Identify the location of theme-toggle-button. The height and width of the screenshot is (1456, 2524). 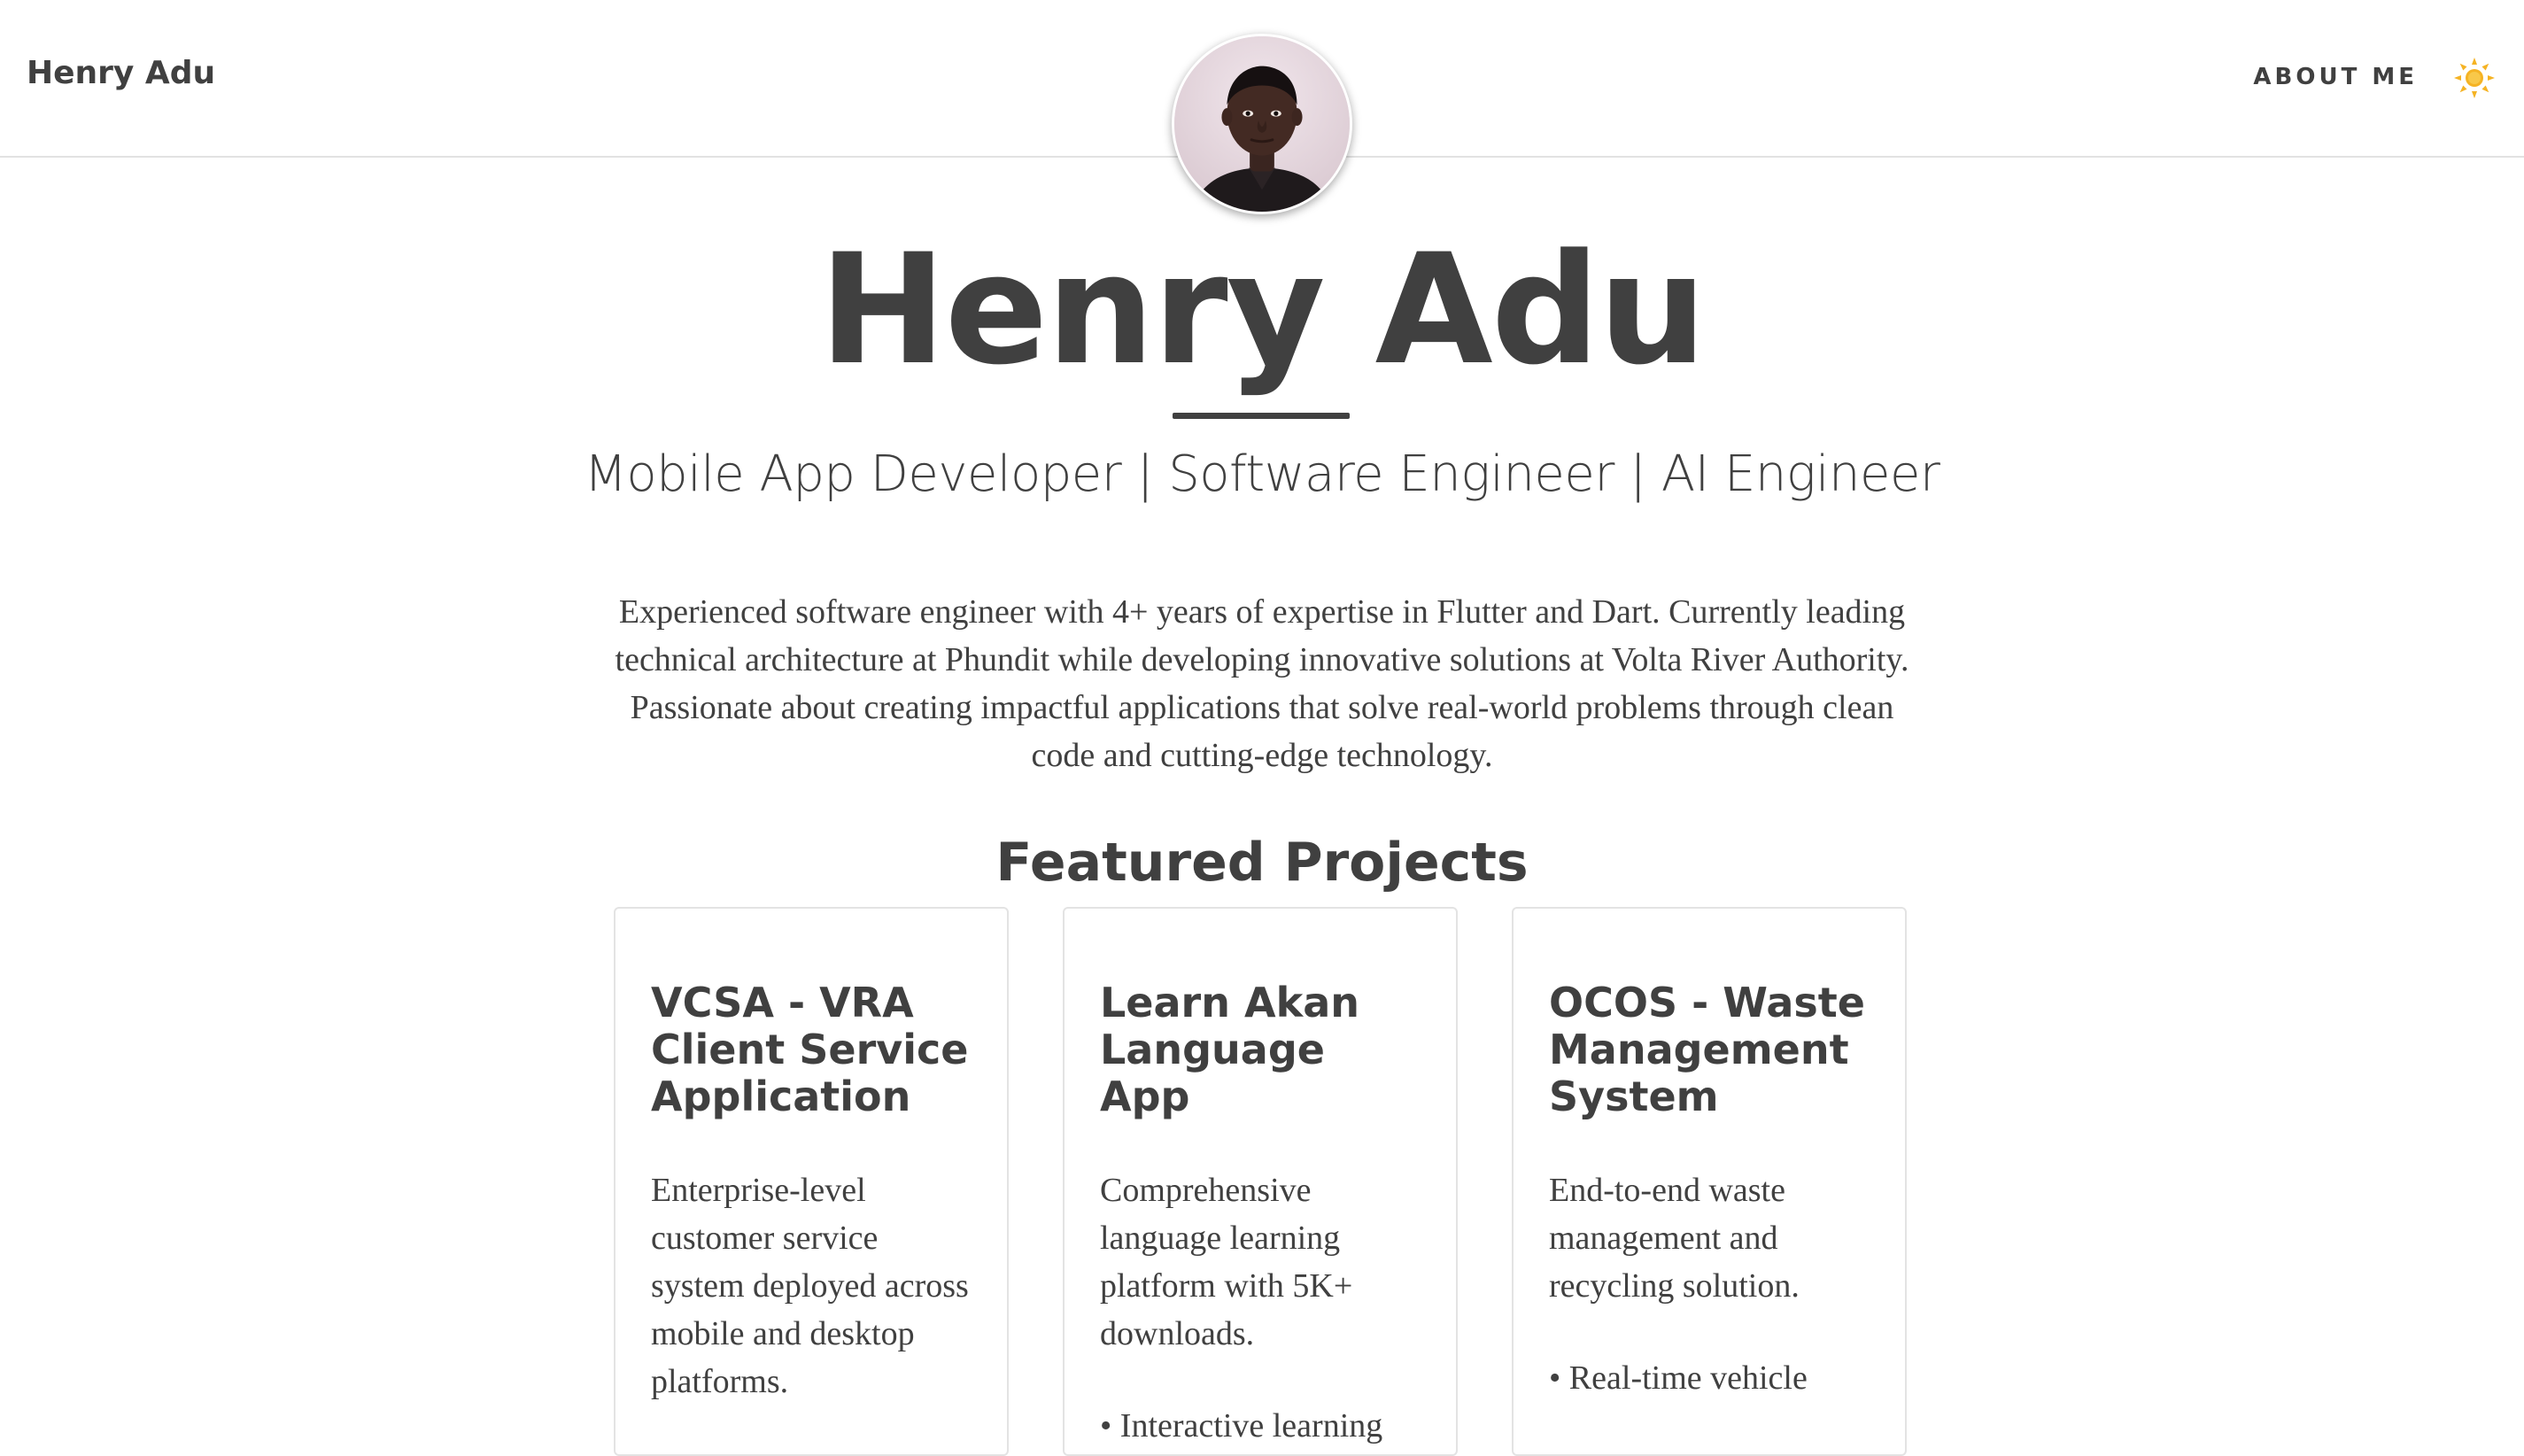
(2474, 78).